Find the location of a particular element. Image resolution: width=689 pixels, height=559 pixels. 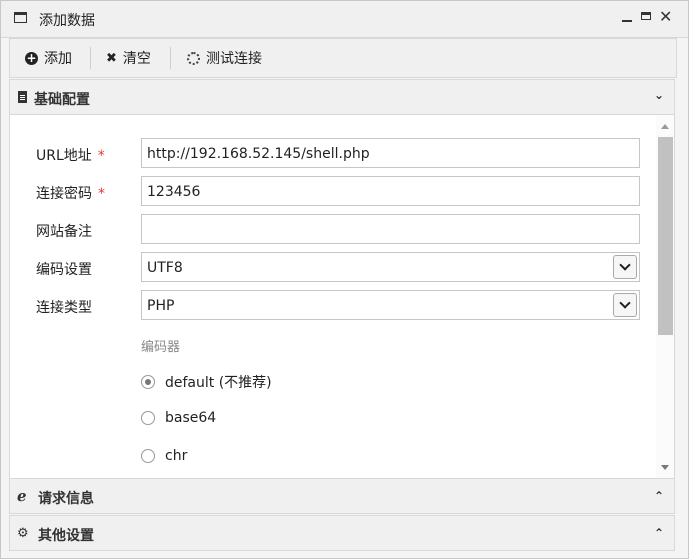

section-basic-title: 基础配置 is located at coordinates (62, 100).